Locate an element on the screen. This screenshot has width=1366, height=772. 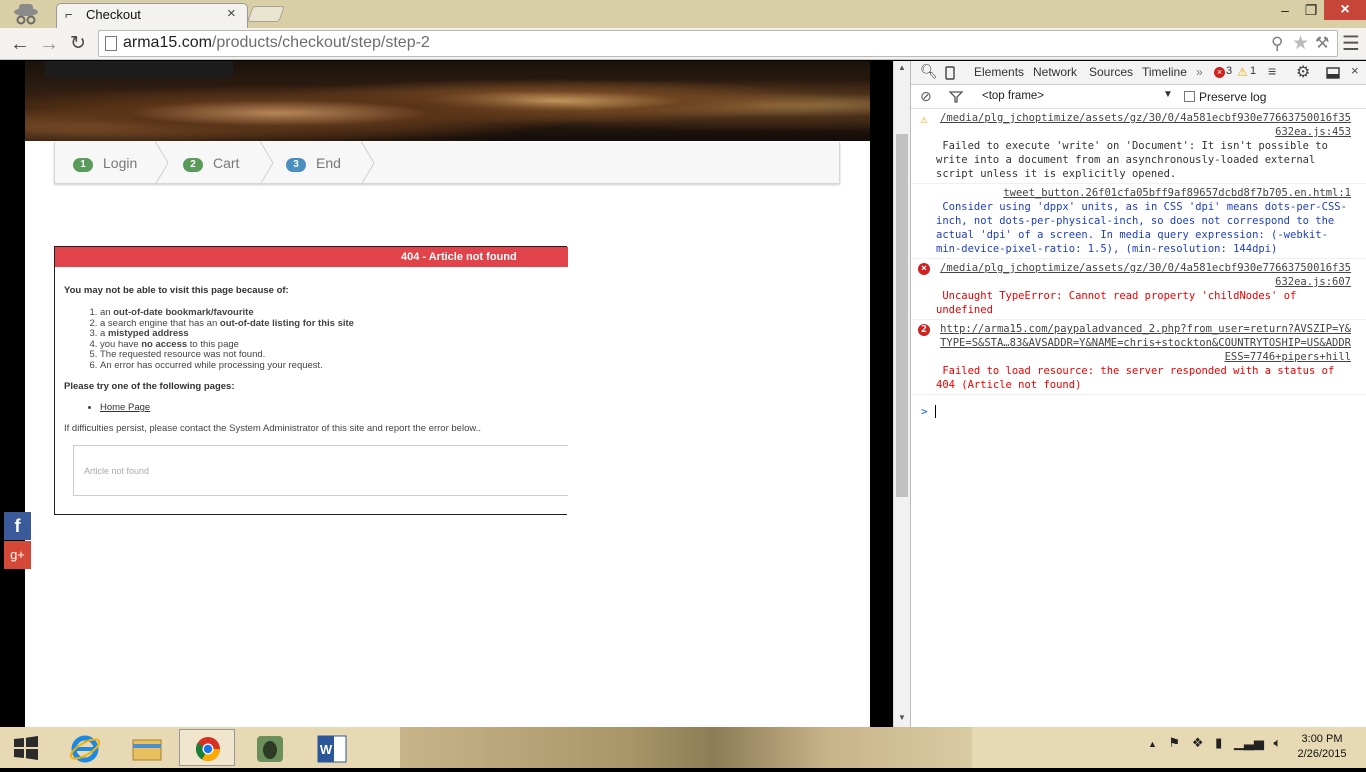
facebook-share-button: f is located at coordinates (17, 526).